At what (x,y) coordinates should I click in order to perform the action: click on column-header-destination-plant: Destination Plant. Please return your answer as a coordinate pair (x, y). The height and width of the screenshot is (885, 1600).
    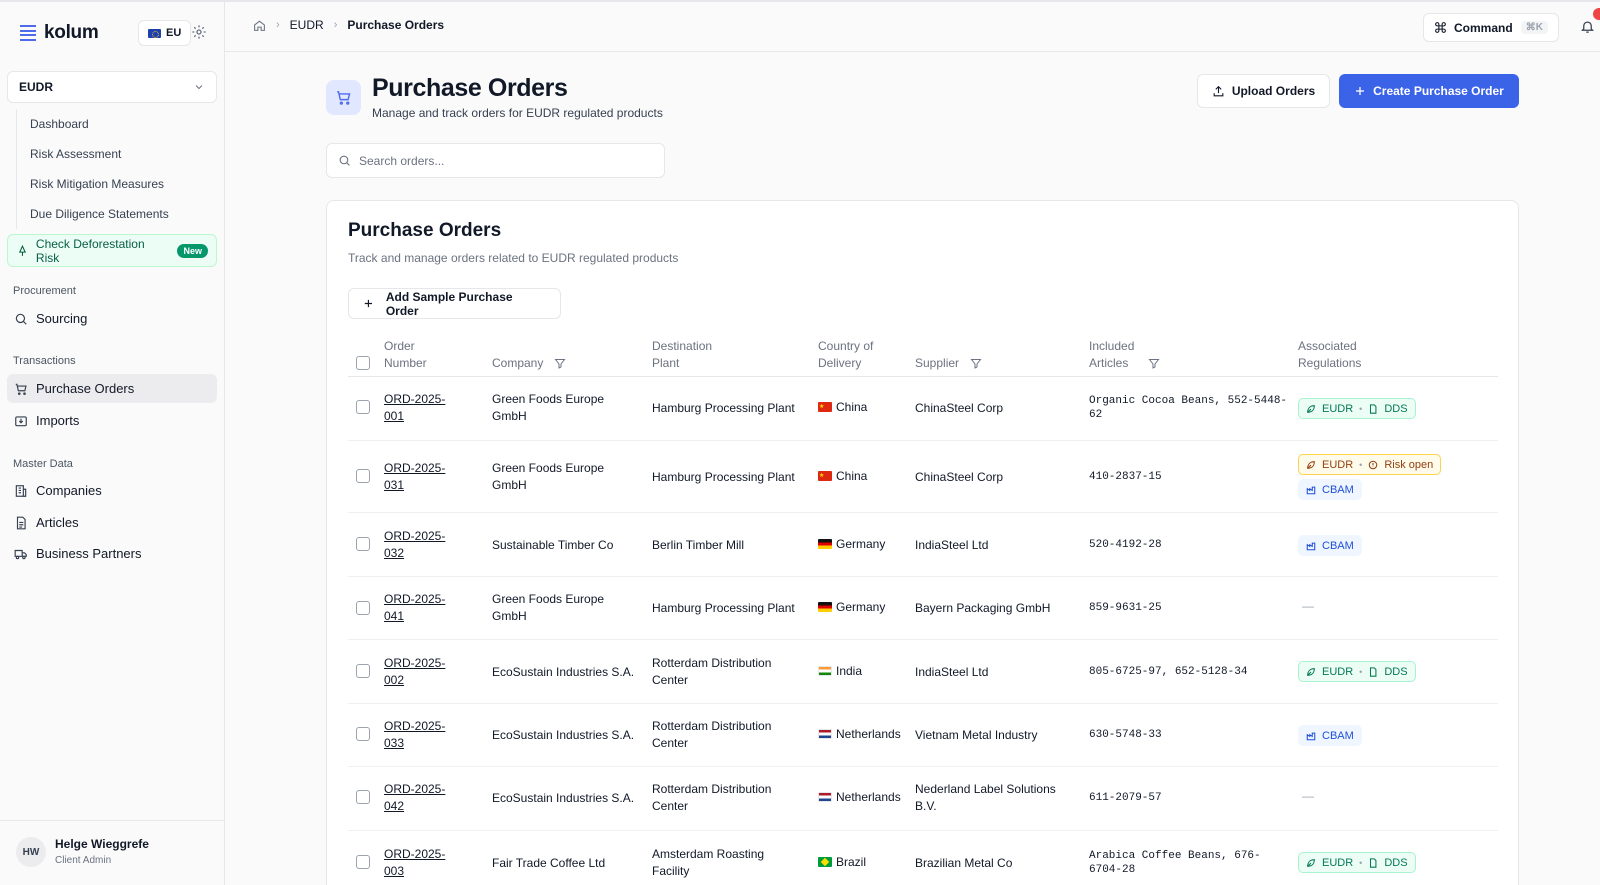
    Looking at the image, I should click on (682, 355).